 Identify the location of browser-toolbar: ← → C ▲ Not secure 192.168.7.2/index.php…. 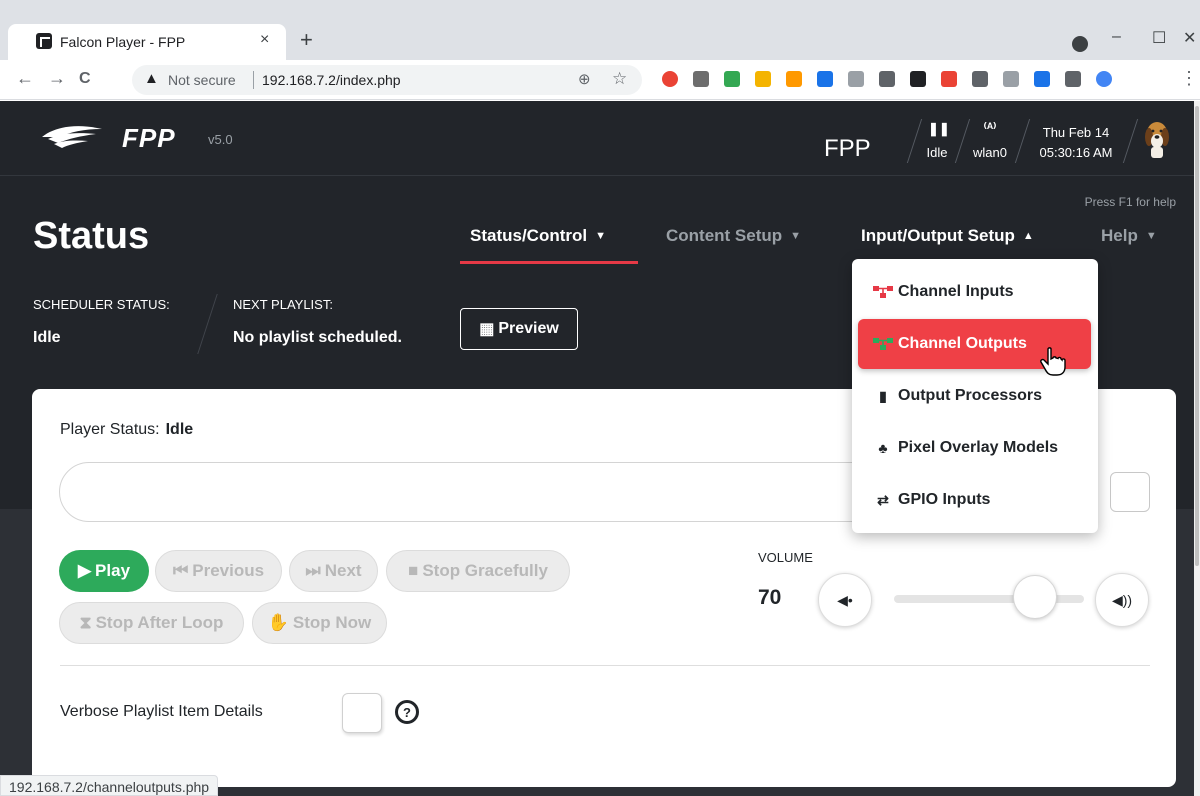
(600, 80).